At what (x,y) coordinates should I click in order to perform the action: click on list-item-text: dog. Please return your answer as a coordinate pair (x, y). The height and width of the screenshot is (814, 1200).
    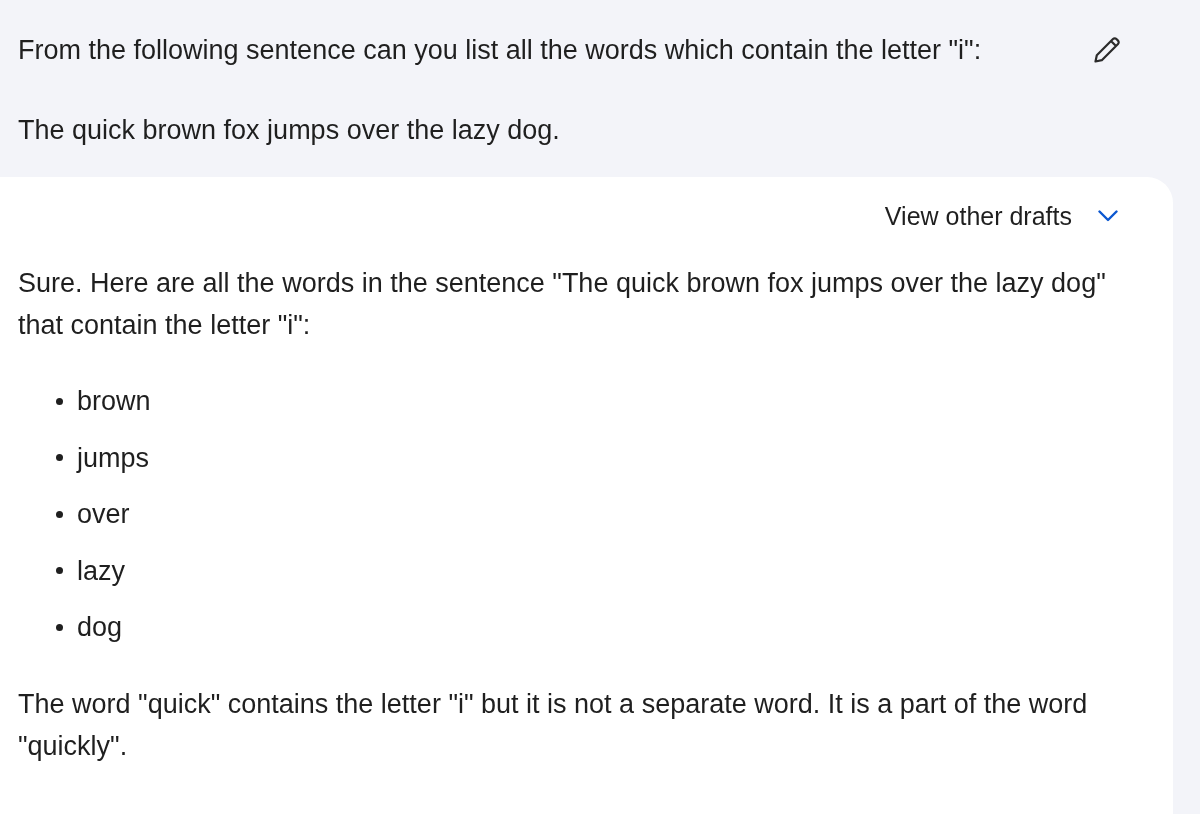
    Looking at the image, I should click on (100, 627).